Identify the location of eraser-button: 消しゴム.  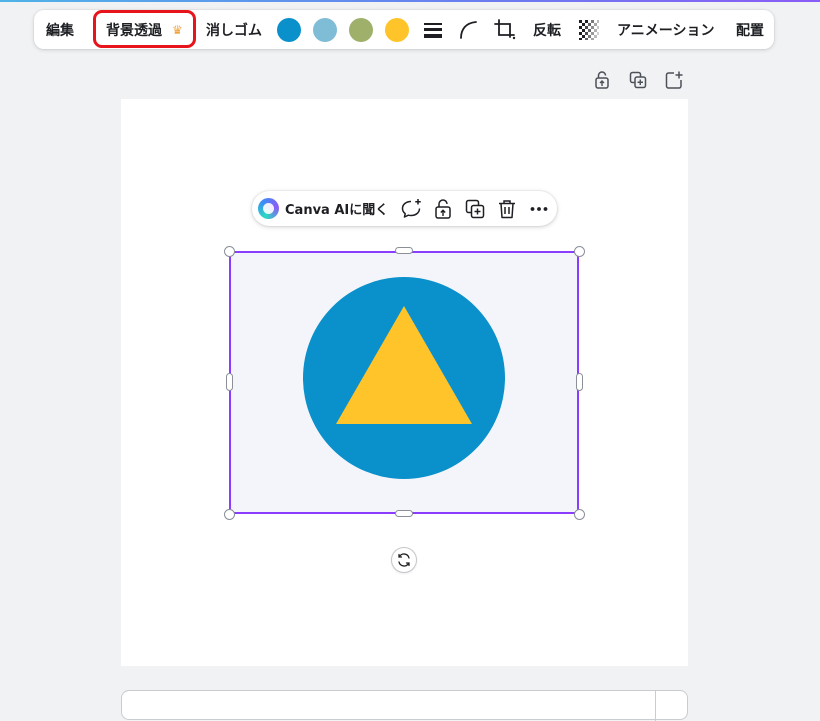
(234, 29).